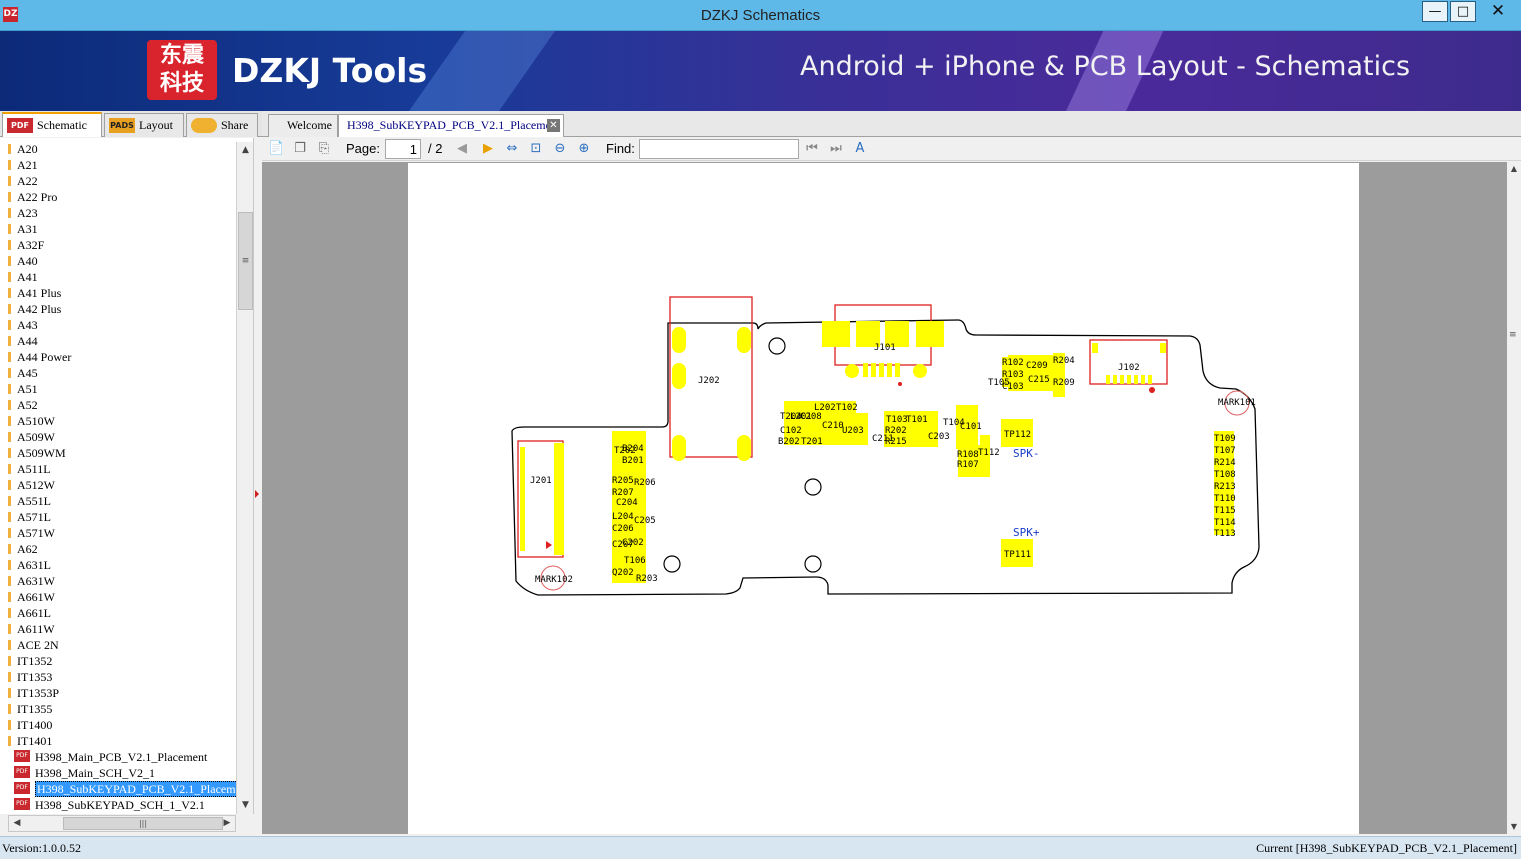 The width and height of the screenshot is (1521, 859). What do you see at coordinates (33, 293) in the screenshot?
I see `tree-folder-item: A41 Plus` at bounding box center [33, 293].